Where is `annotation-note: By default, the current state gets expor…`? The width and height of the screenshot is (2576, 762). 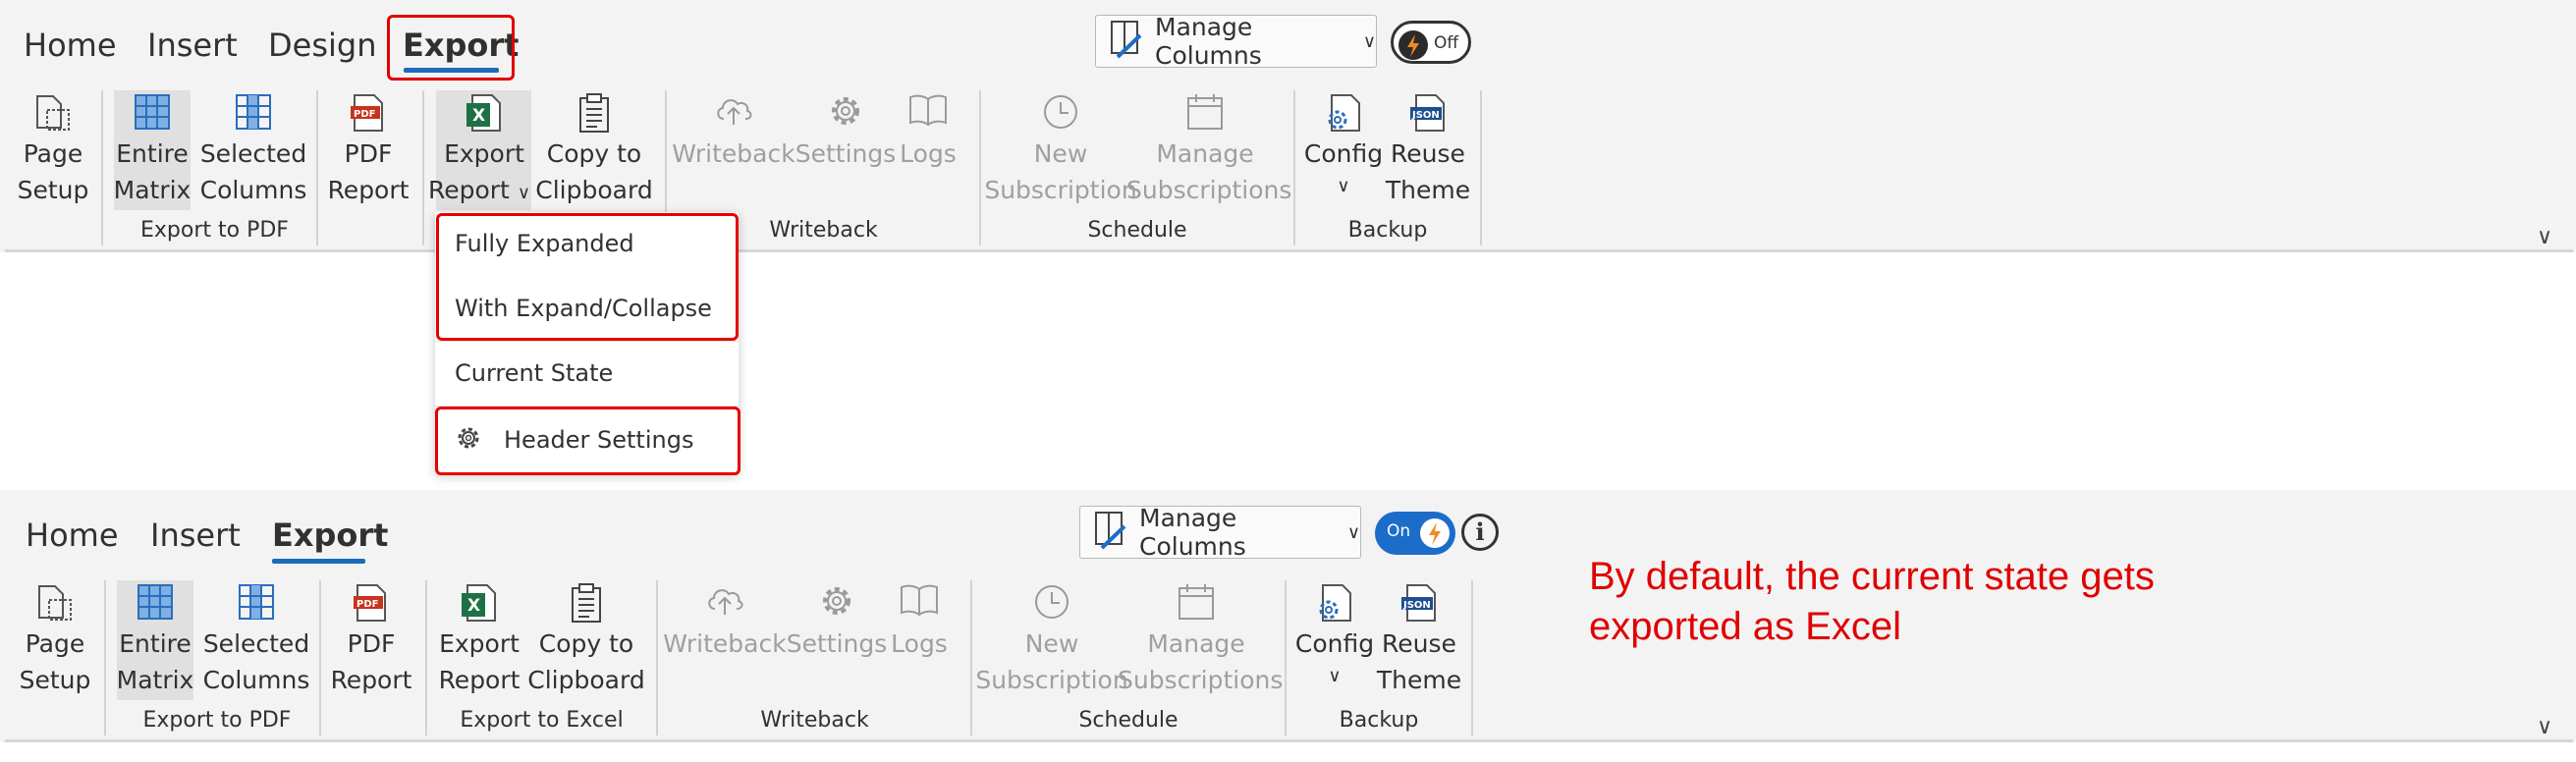 annotation-note: By default, the current state gets expor… is located at coordinates (1872, 601).